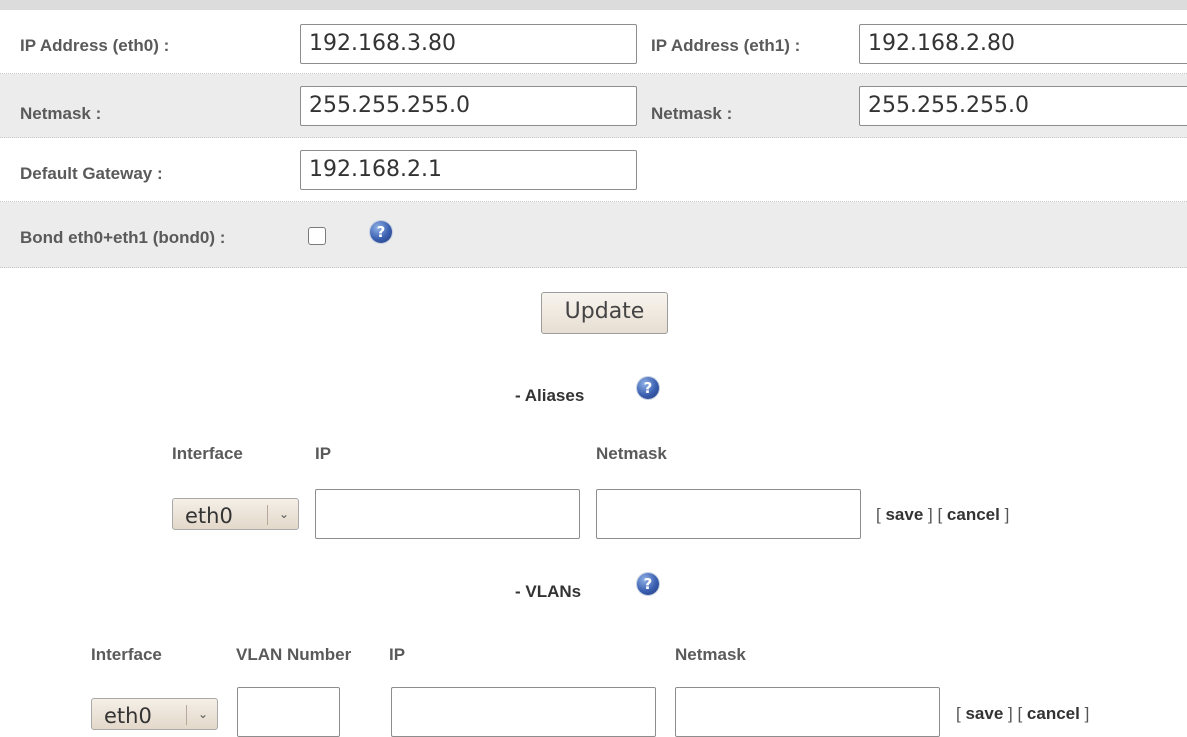 The width and height of the screenshot is (1187, 737). What do you see at coordinates (943, 514) in the screenshot?
I see `aliases-actions: [ save ] [ cancel ]` at bounding box center [943, 514].